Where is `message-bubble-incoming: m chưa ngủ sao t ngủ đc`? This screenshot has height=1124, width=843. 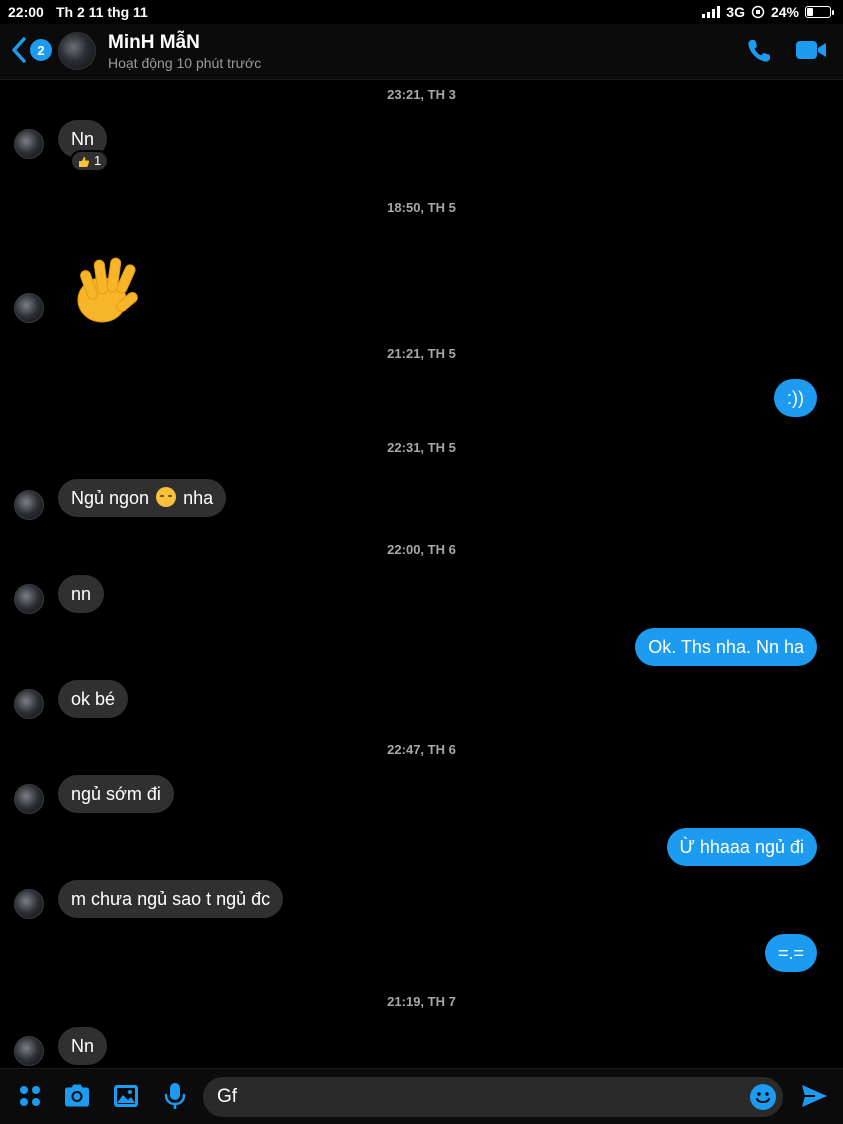
message-bubble-incoming: m chưa ngủ sao t ngủ đc is located at coordinates (171, 899).